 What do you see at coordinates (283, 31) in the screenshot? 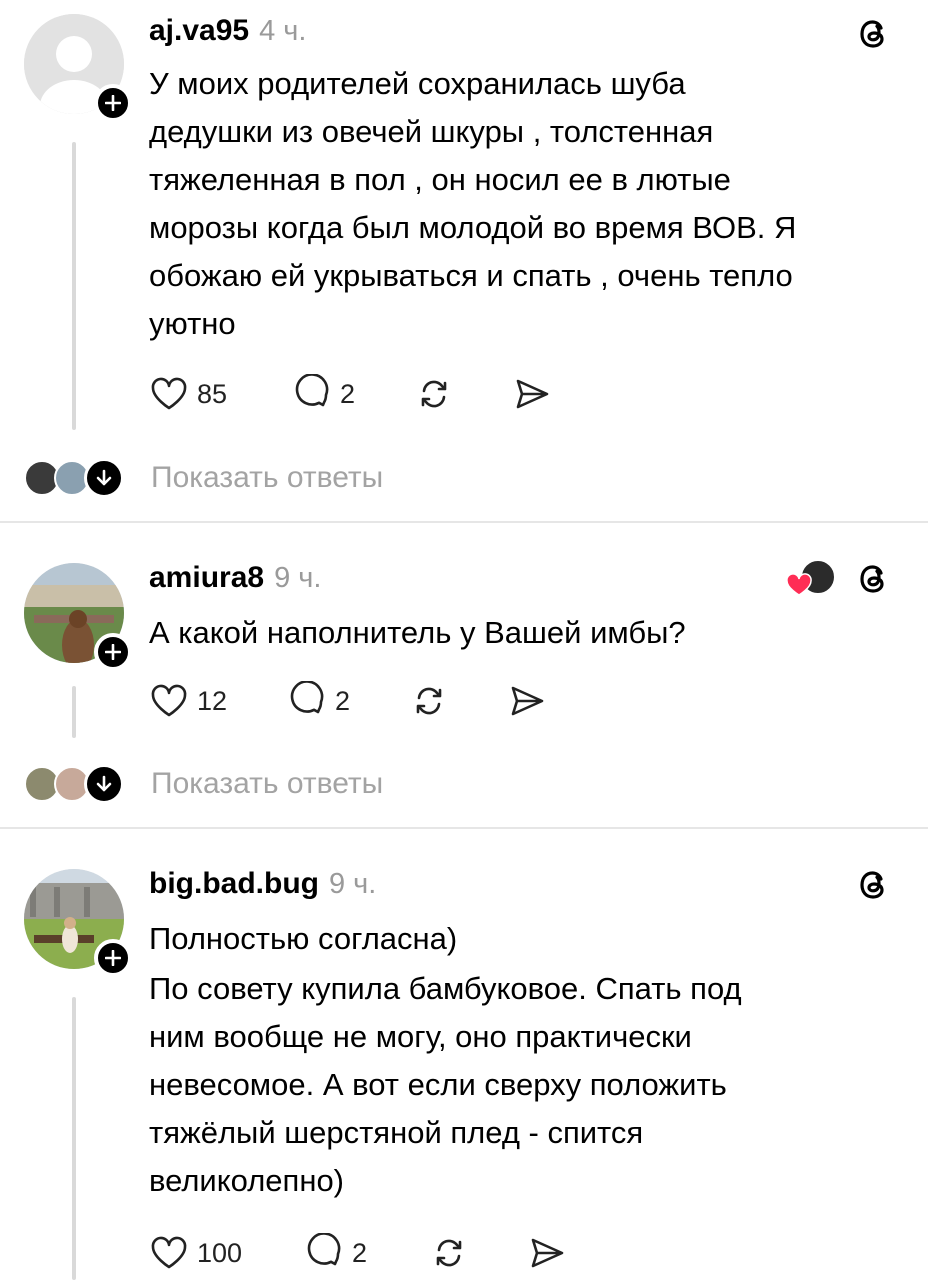
I see `timestamp: 4 ч.` at bounding box center [283, 31].